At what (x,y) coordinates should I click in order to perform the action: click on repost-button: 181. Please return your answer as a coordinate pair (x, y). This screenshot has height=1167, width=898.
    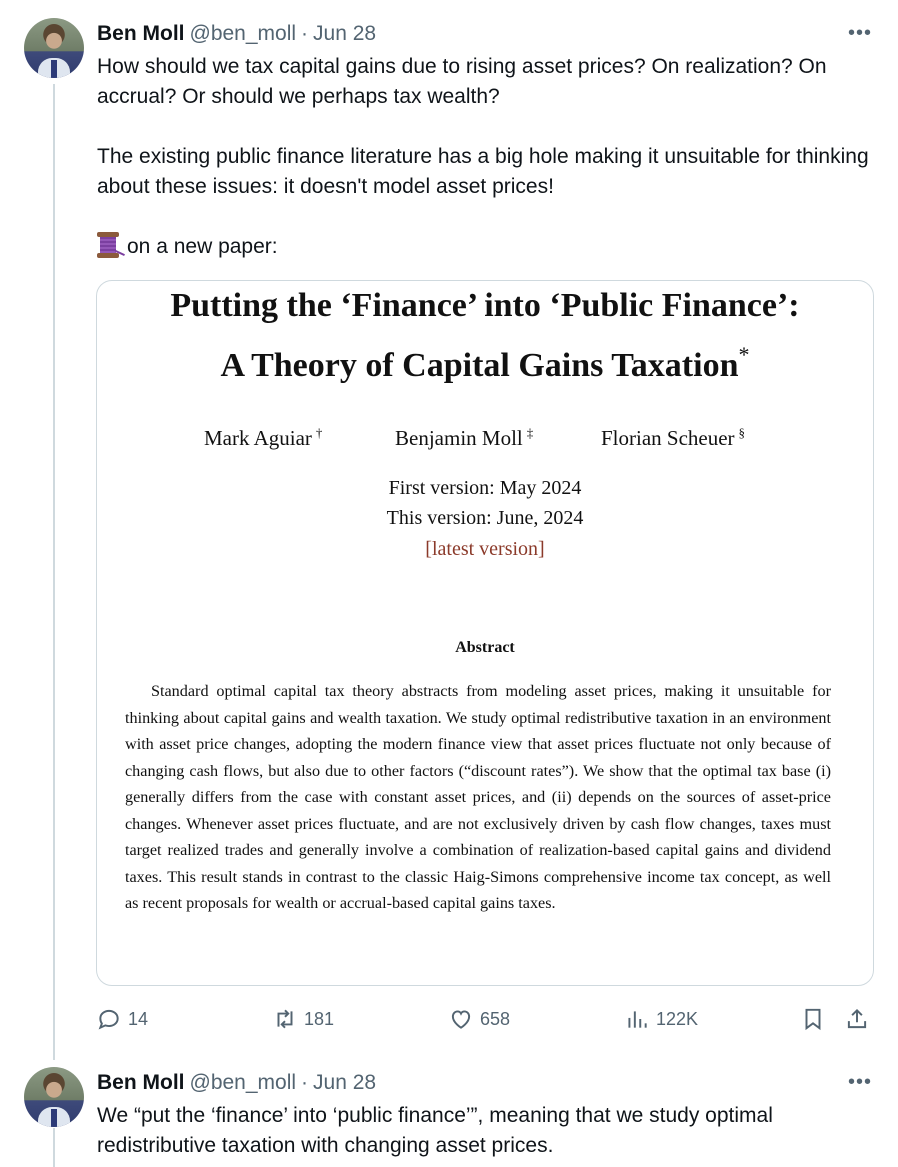
    Looking at the image, I should click on (303, 1019).